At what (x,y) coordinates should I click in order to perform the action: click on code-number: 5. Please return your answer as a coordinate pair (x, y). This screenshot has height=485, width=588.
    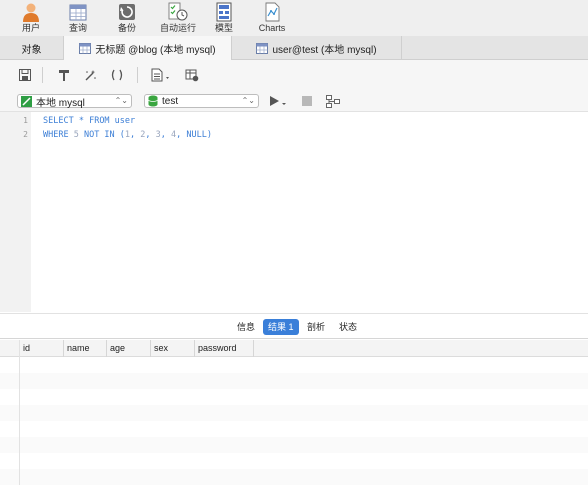
    Looking at the image, I should click on (76, 135).